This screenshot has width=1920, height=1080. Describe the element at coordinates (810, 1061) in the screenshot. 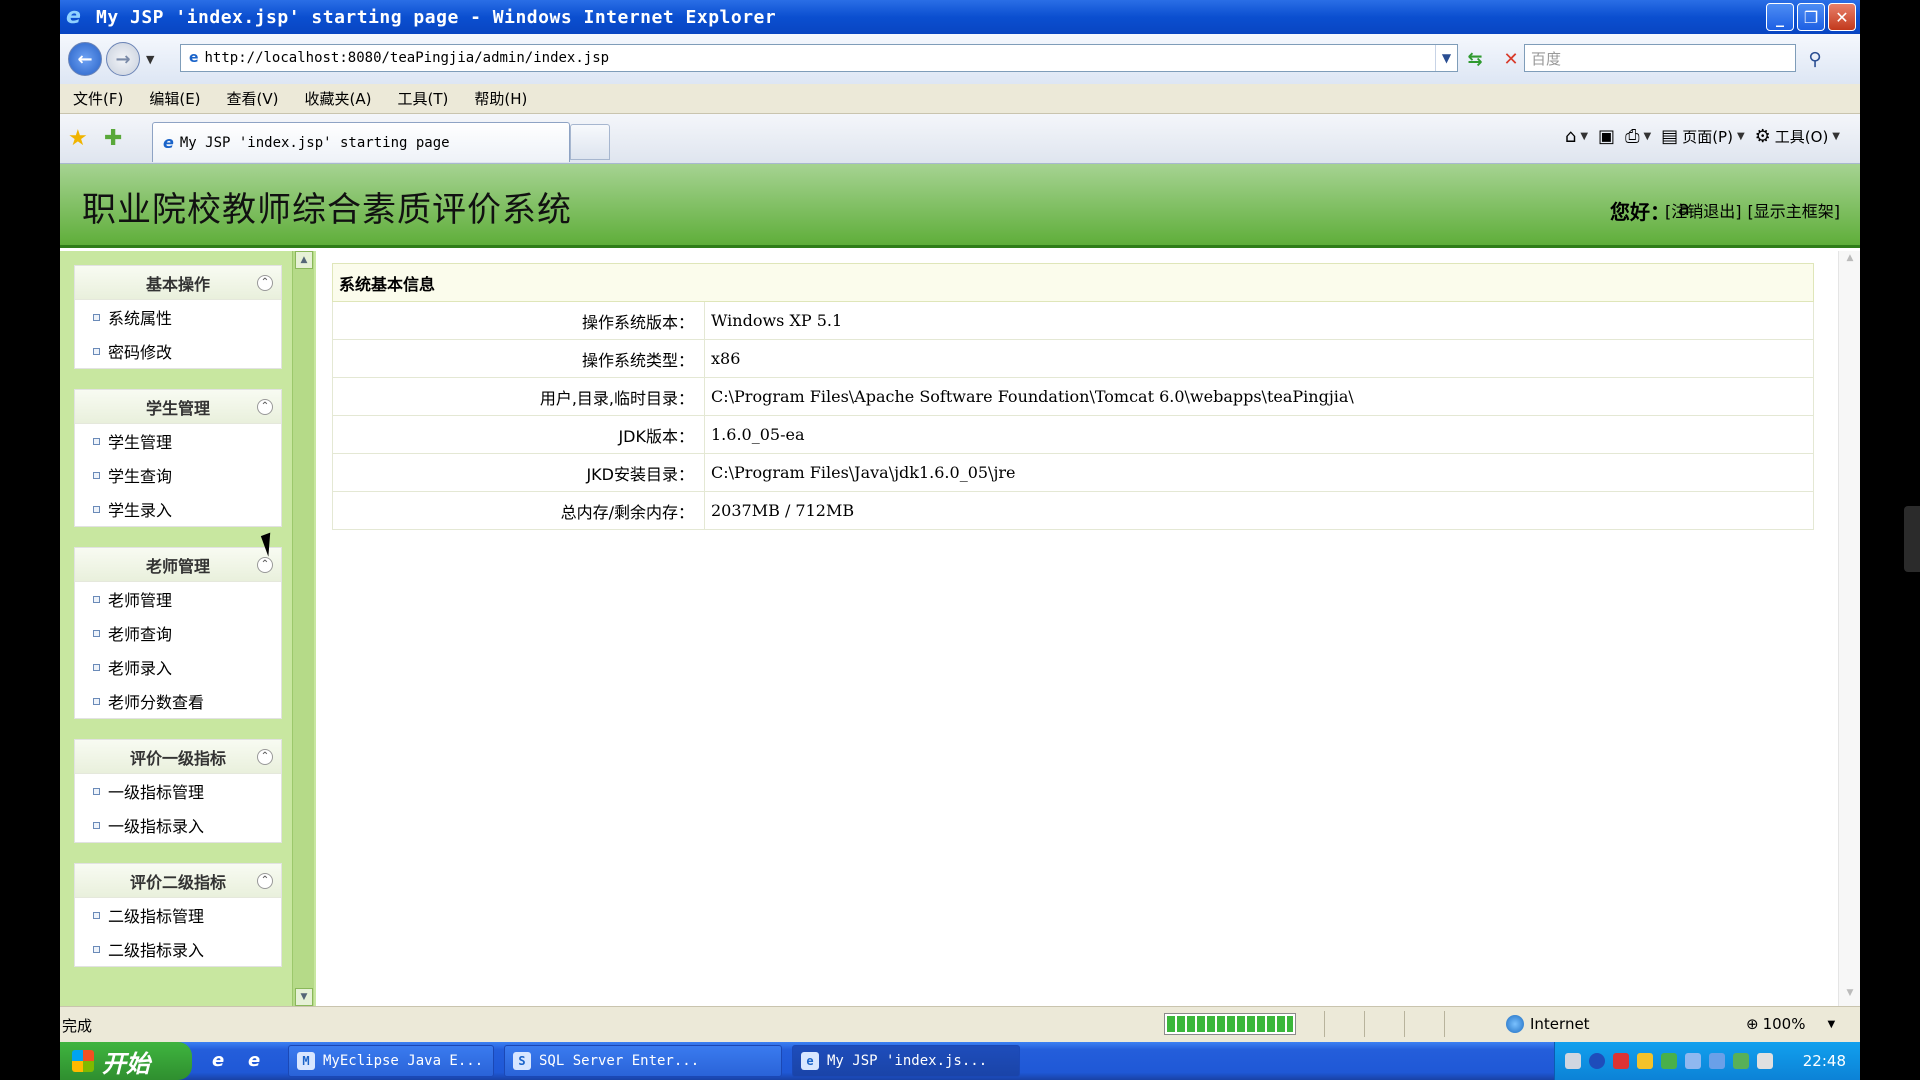

I see `ie-icon: e` at that location.